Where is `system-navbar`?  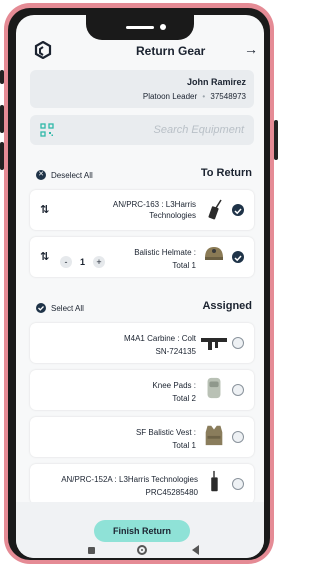
system-navbar is located at coordinates (140, 551).